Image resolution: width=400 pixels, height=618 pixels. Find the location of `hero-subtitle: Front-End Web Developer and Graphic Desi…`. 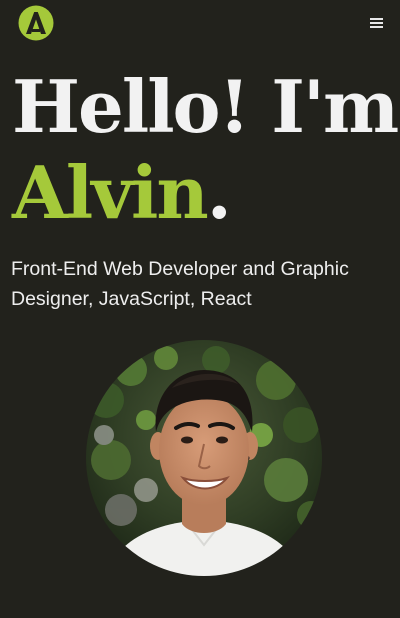

hero-subtitle: Front-End Web Developer and Graphic Desi… is located at coordinates (180, 284).